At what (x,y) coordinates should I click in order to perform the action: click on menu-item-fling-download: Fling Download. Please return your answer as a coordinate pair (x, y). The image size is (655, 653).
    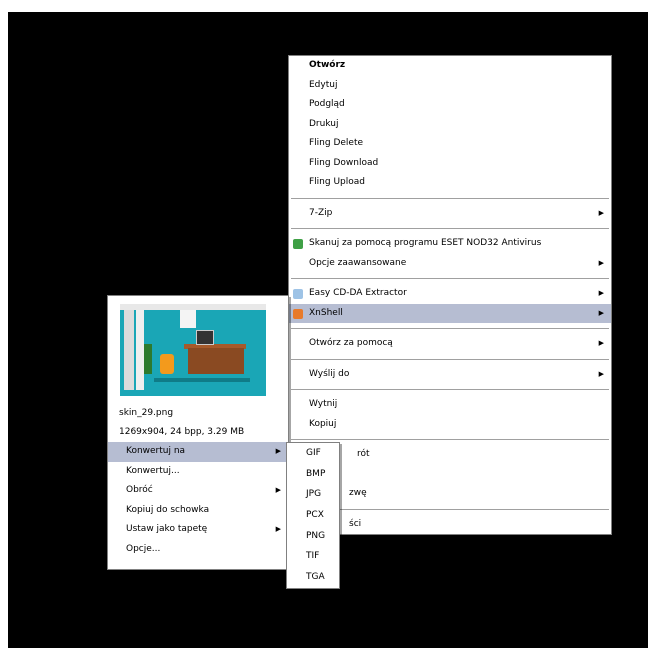
    Looking at the image, I should click on (450, 164).